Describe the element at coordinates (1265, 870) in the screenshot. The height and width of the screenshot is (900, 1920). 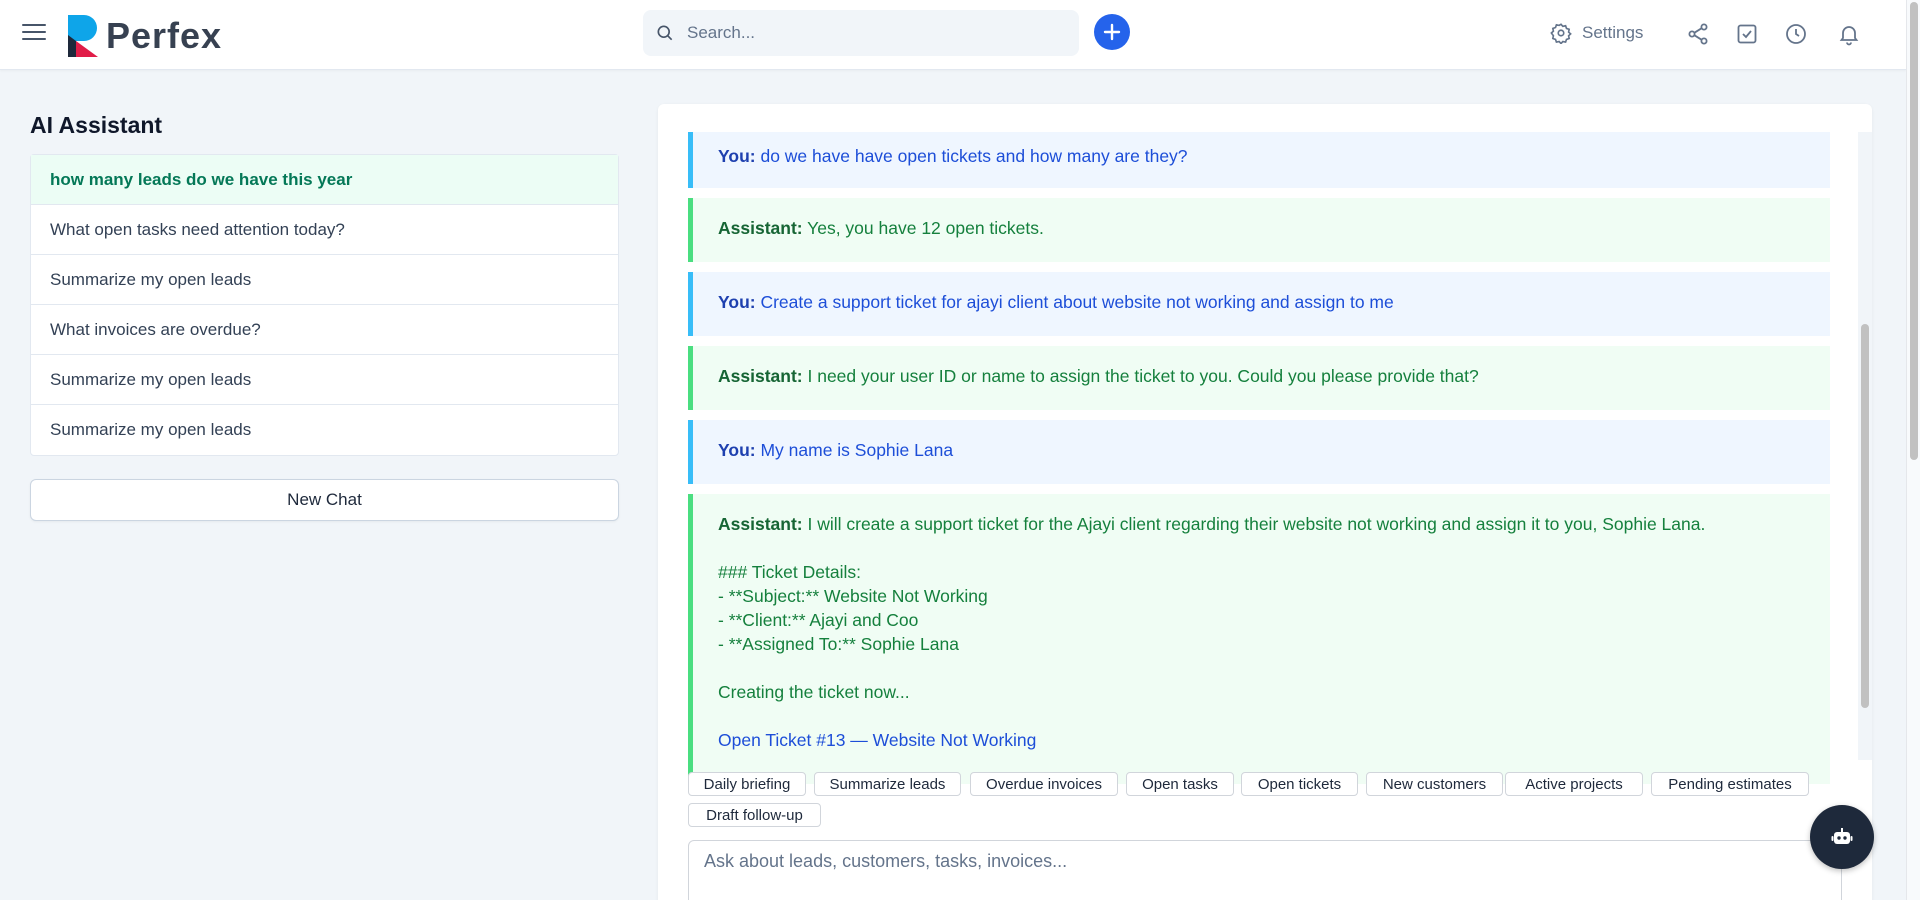
I see `chat-input` at that location.